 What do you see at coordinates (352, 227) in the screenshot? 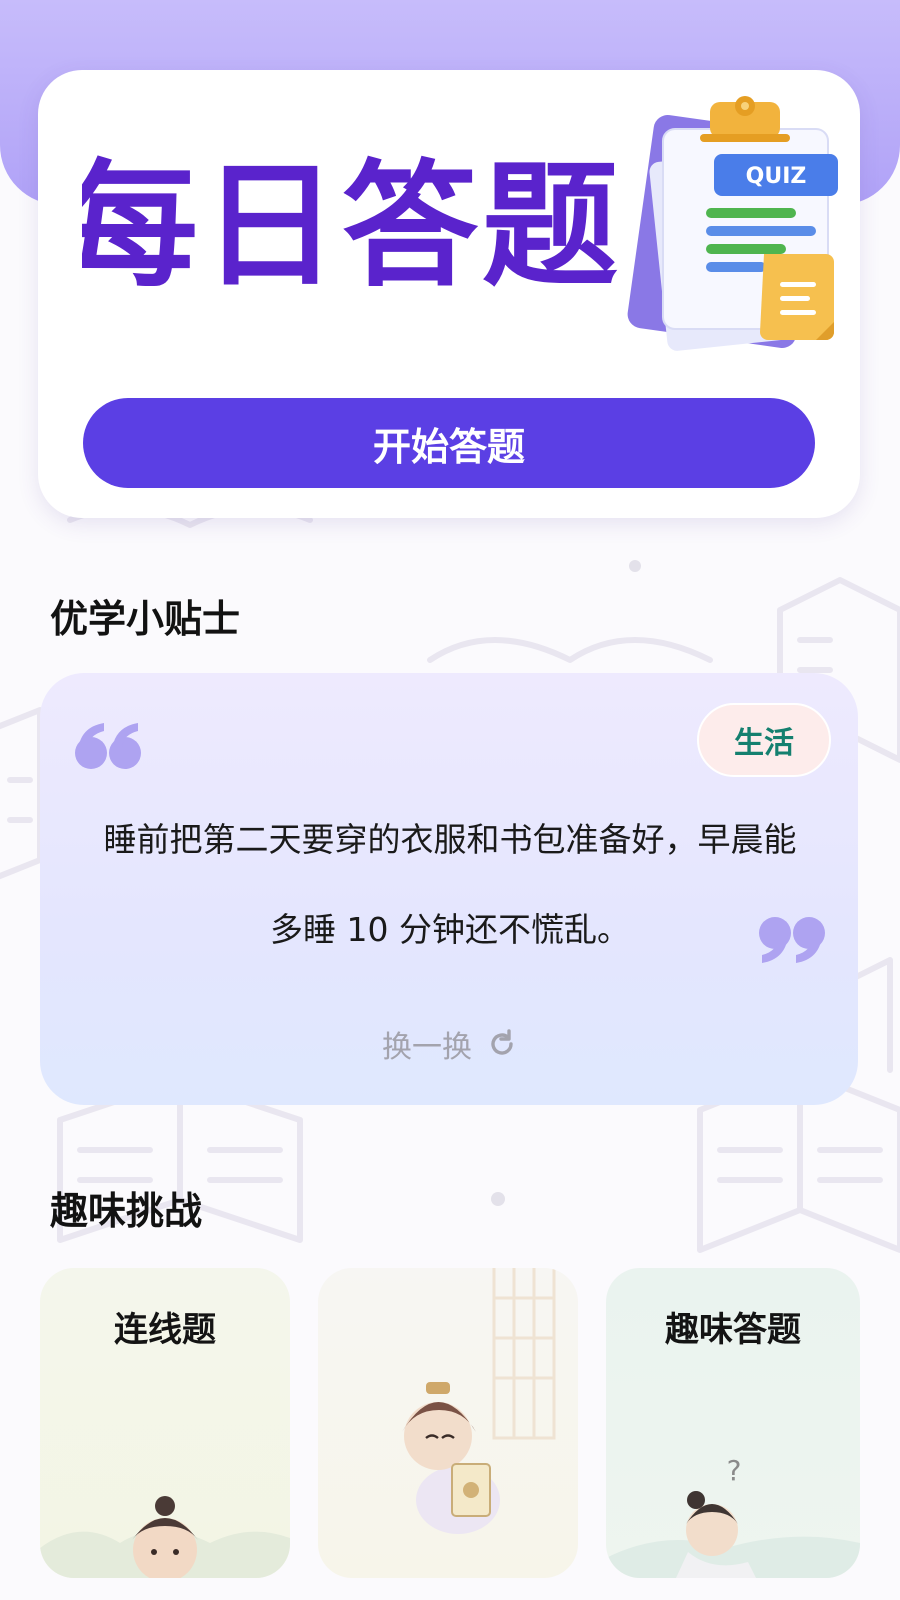
I see `page-title: 每日答题` at bounding box center [352, 227].